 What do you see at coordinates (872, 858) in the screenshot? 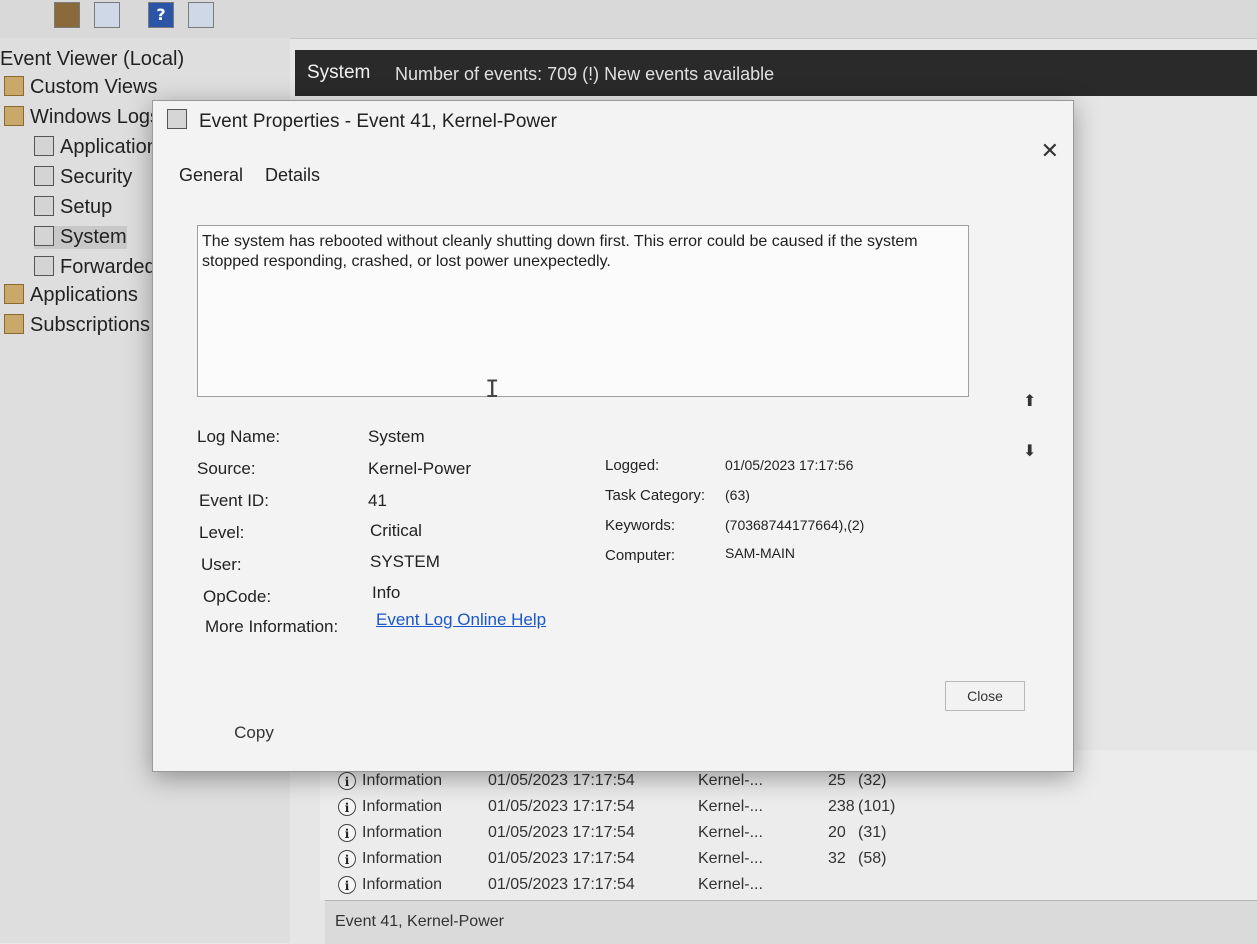
I see `event-task: (58)` at bounding box center [872, 858].